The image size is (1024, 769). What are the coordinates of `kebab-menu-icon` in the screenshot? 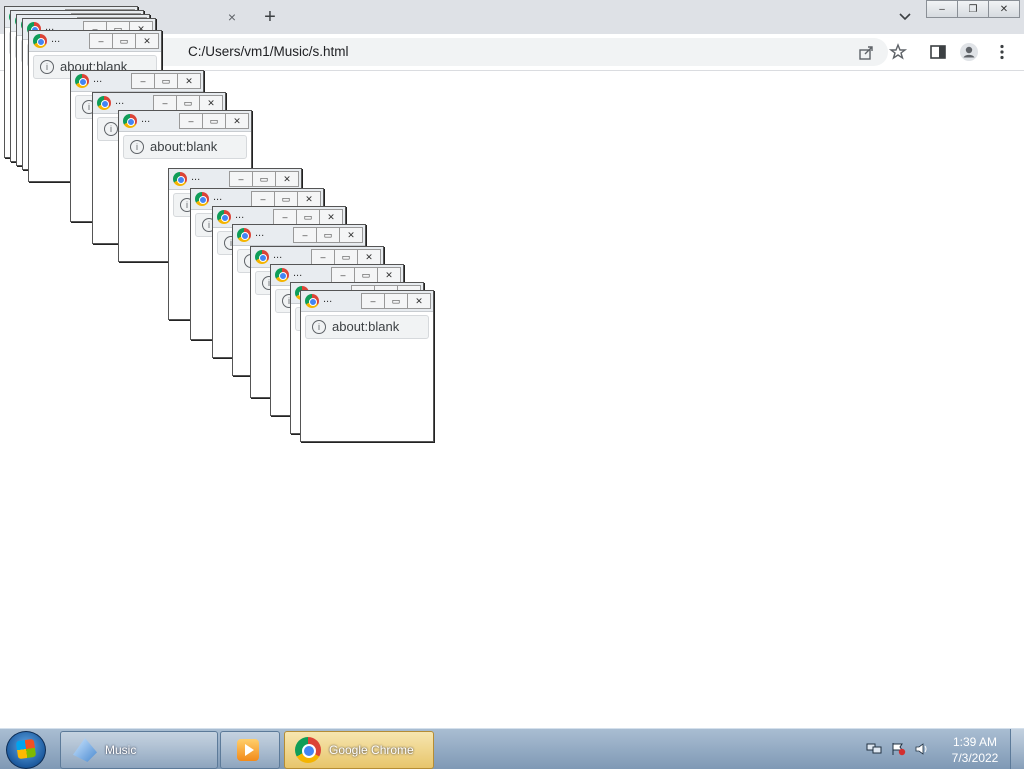 It's located at (1002, 52).